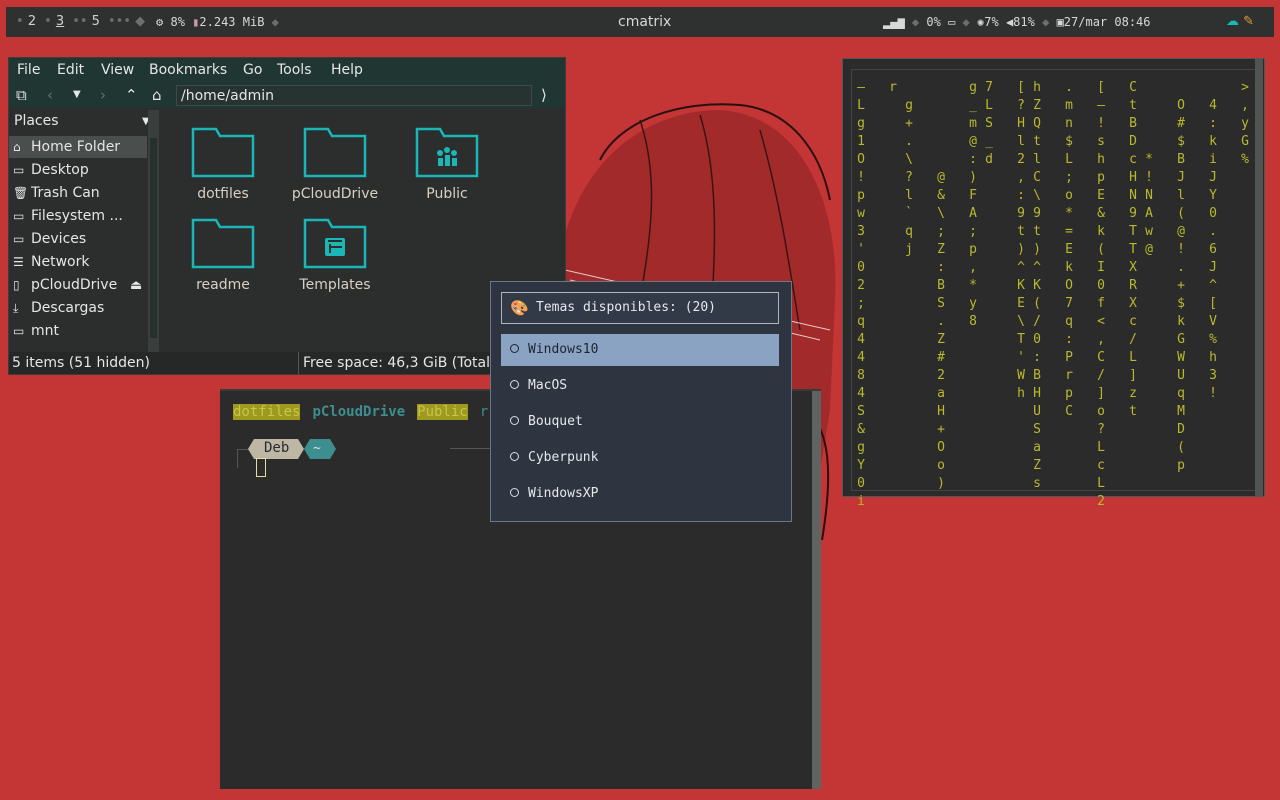  What do you see at coordinates (78, 193) in the screenshot?
I see `place-trash: 🗑 Trash Can` at bounding box center [78, 193].